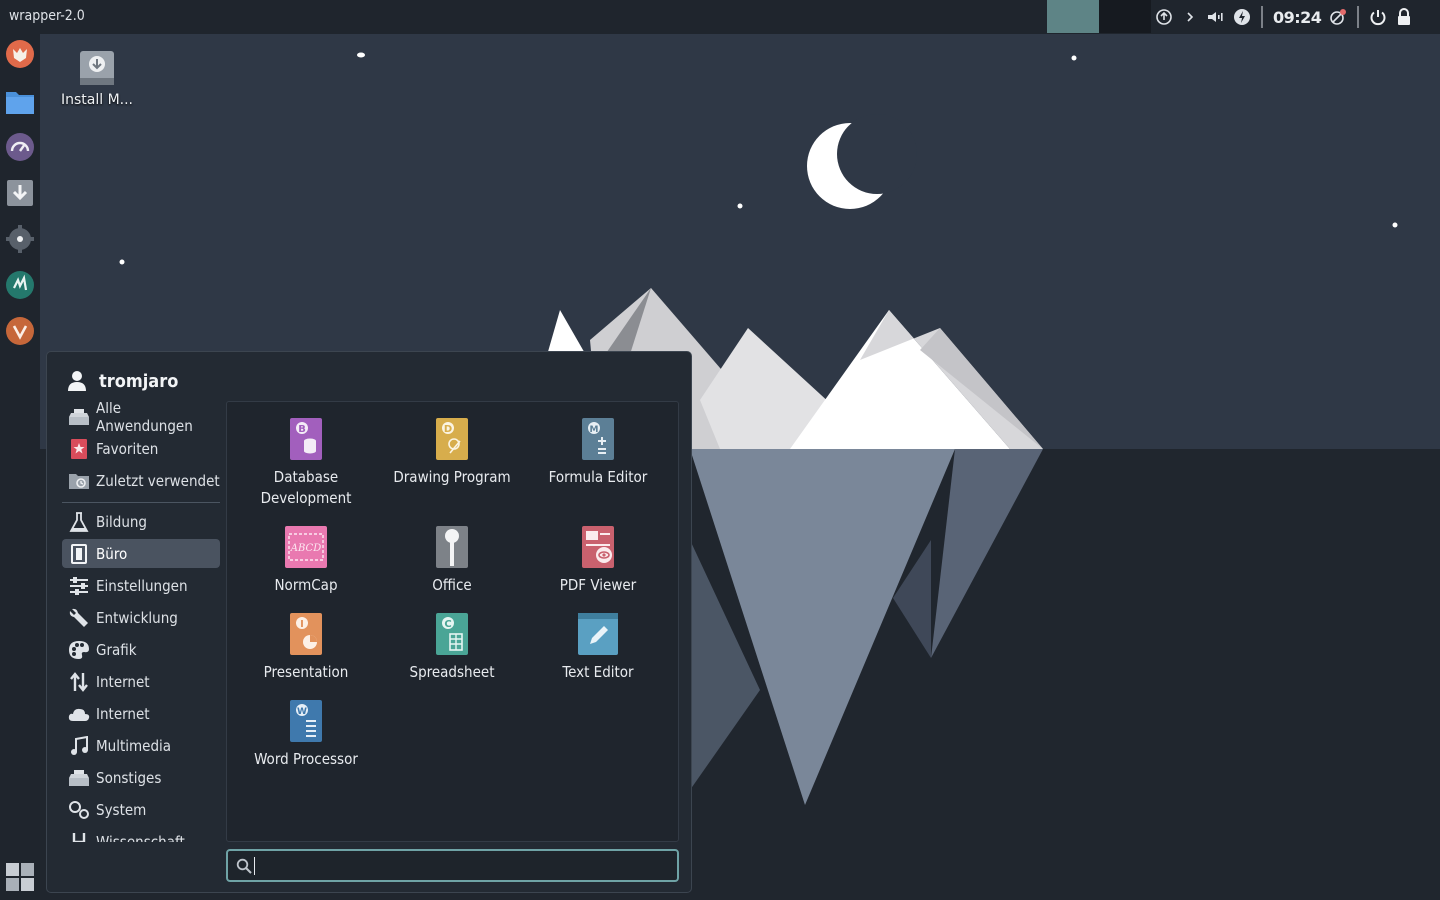 This screenshot has width=1440, height=900. I want to click on category-system: System, so click(141, 809).